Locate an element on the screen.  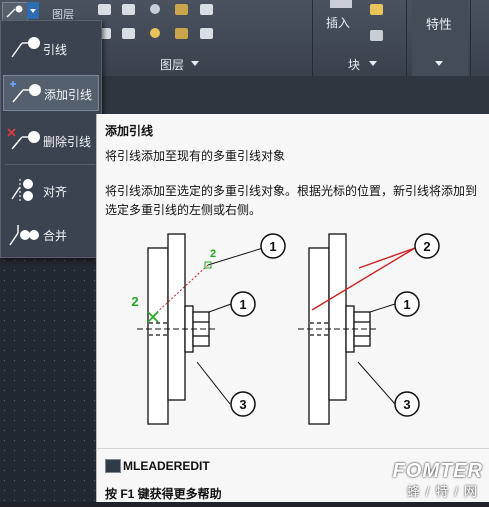
properties-label: 特性 is located at coordinates (439, 24).